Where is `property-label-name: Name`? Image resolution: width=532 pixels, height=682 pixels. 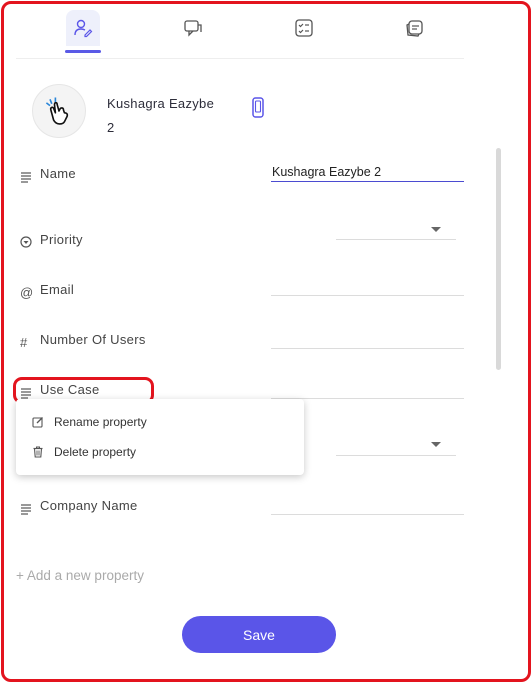 property-label-name: Name is located at coordinates (58, 173).